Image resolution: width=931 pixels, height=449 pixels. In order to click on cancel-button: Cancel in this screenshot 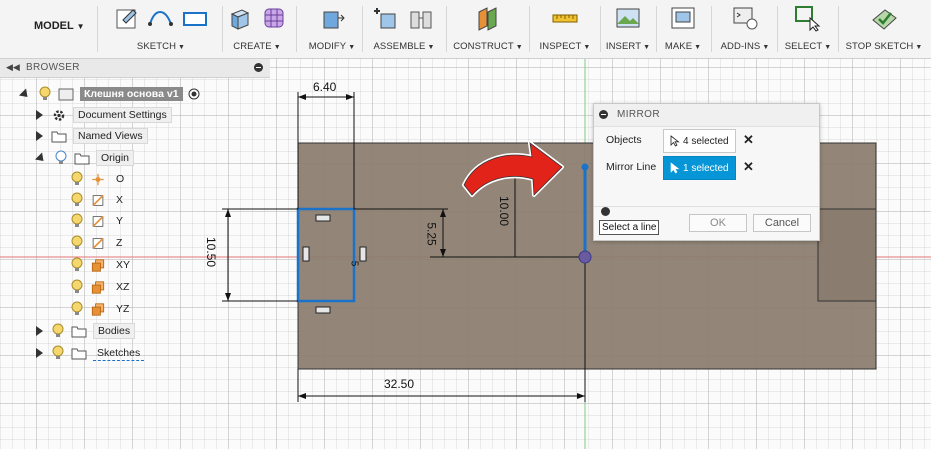, I will do `click(782, 223)`.